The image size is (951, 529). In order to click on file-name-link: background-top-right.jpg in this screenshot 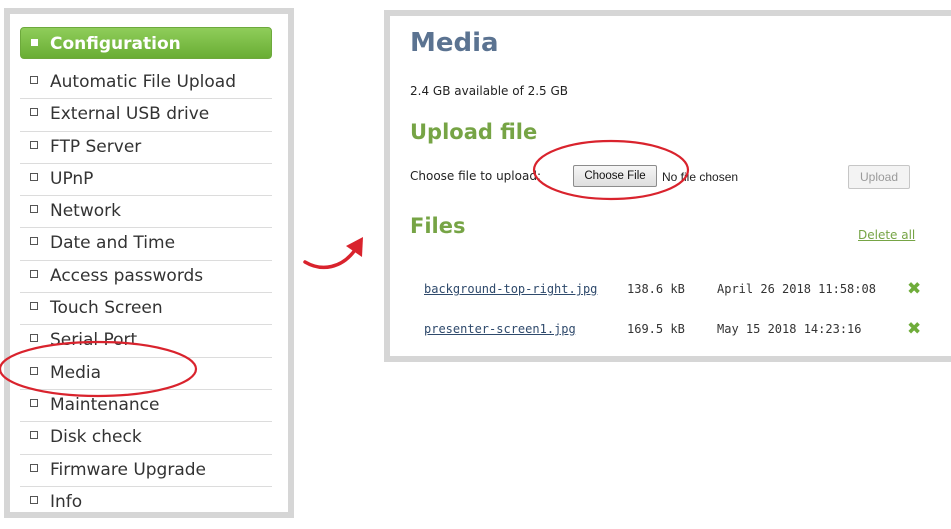, I will do `click(510, 289)`.